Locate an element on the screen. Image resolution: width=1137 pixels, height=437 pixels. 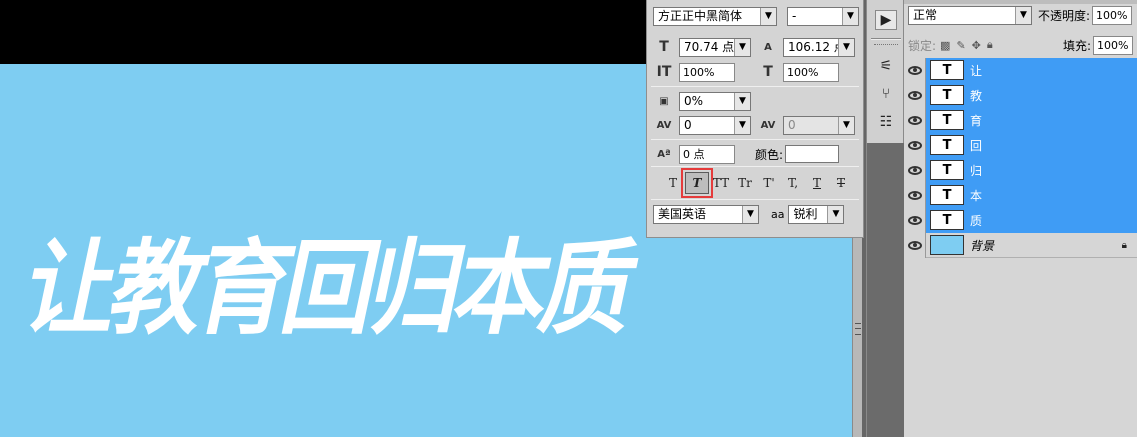
horizontal-scale-icon: T is located at coordinates (768, 72).